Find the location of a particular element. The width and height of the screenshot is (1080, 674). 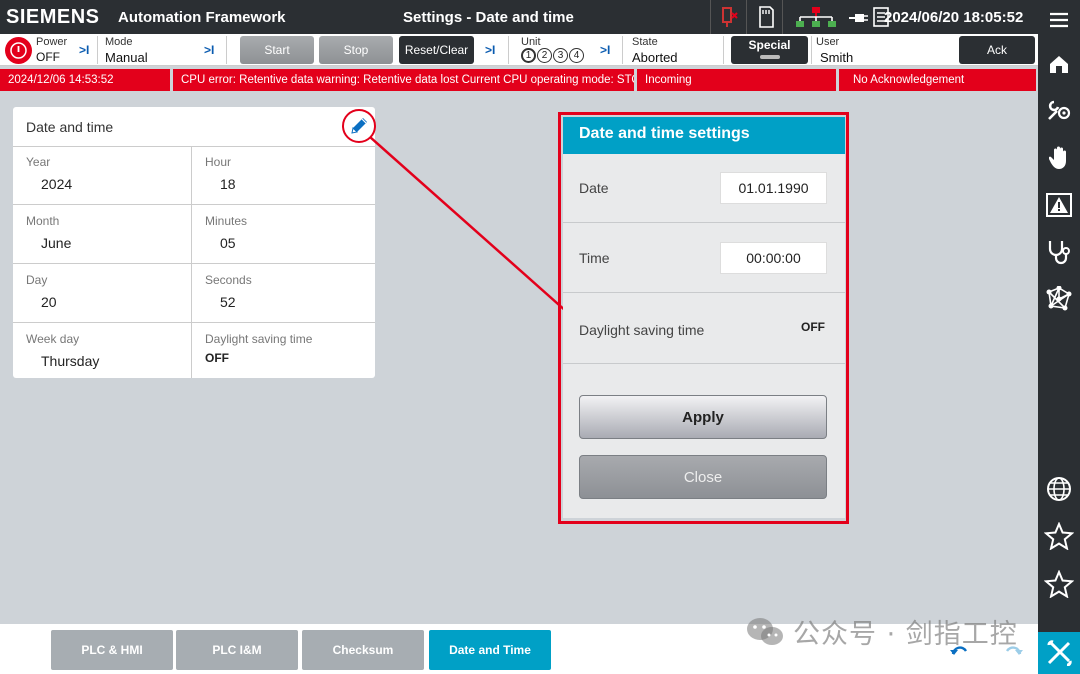

callout-line is located at coordinates (468, 224).